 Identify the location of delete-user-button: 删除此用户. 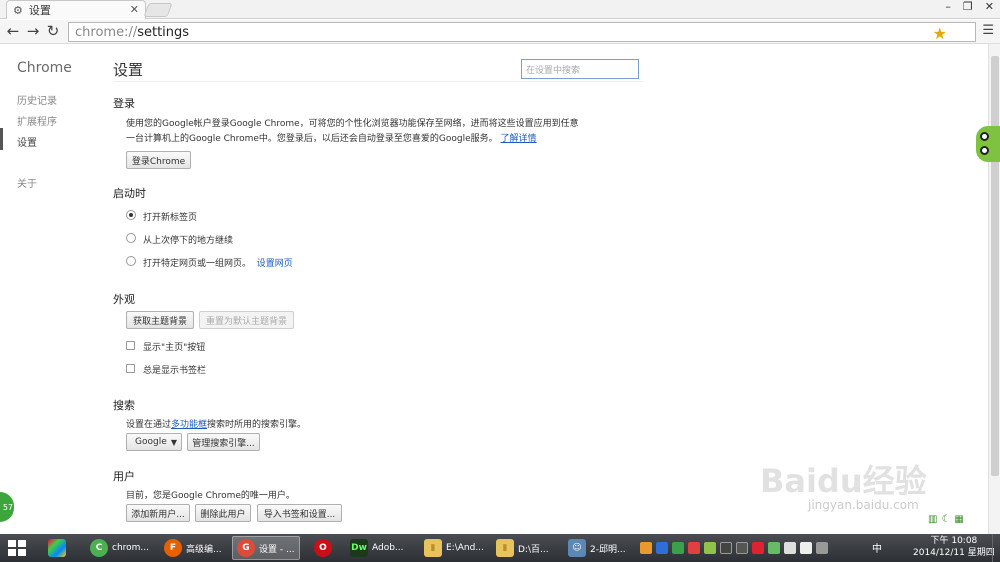
(223, 513).